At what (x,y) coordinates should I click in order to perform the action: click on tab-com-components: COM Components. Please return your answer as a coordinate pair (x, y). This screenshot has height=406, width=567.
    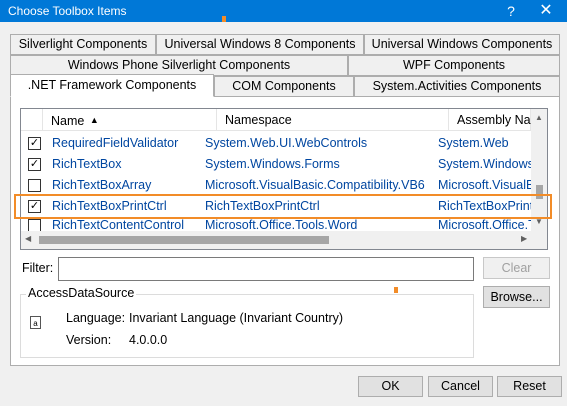
    Looking at the image, I should click on (284, 86).